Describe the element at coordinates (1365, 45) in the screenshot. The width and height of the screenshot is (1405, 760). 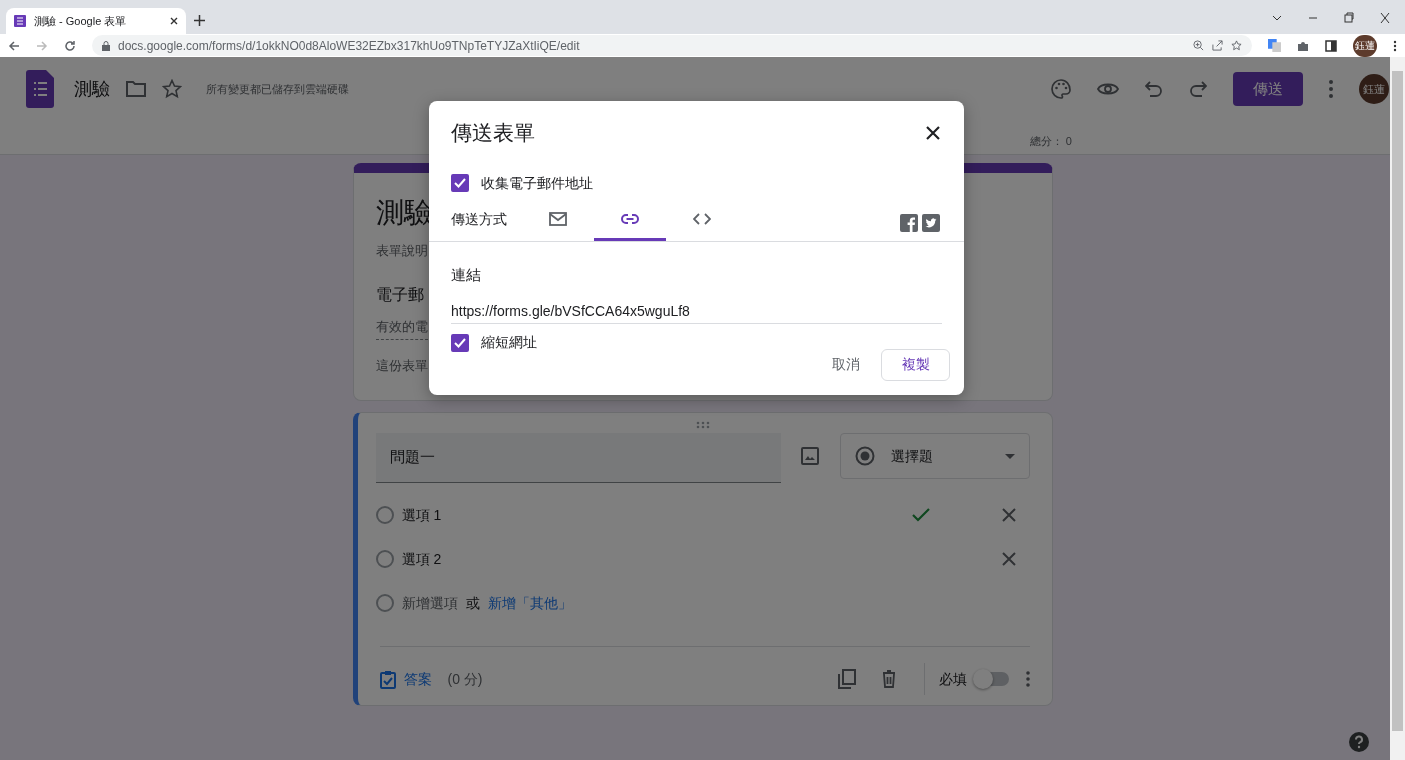
I see `profile-avatar: 鈺蓮` at that location.